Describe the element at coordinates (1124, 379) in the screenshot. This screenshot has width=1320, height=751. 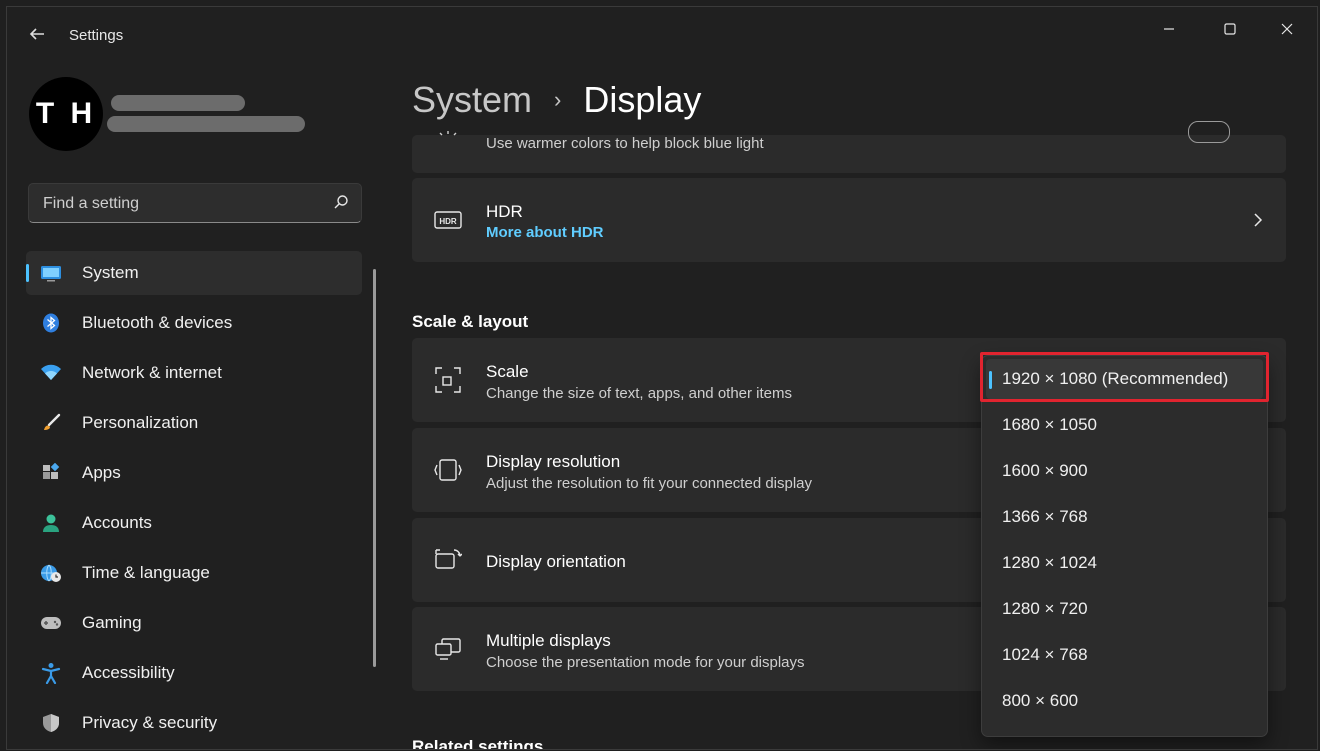
I see `resolution-option: 1920 × 1080 (Recommended)` at that location.